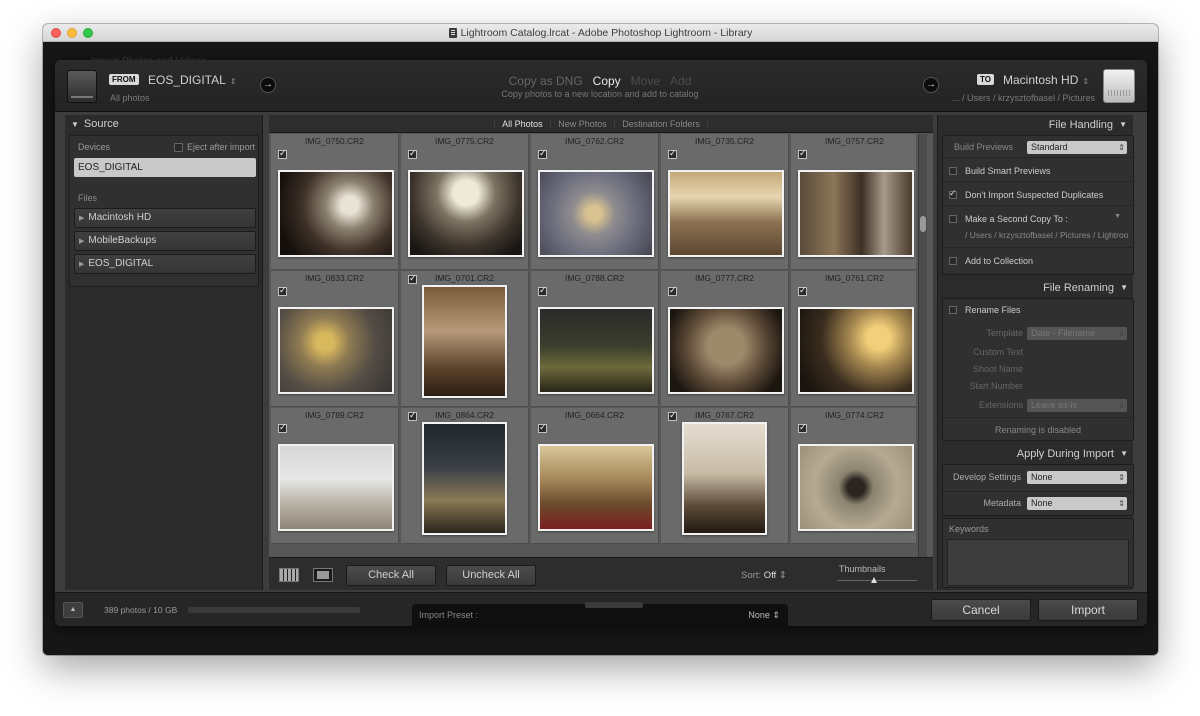 This screenshot has height=716, width=1200. I want to click on rename-files-checkbox, so click(953, 310).